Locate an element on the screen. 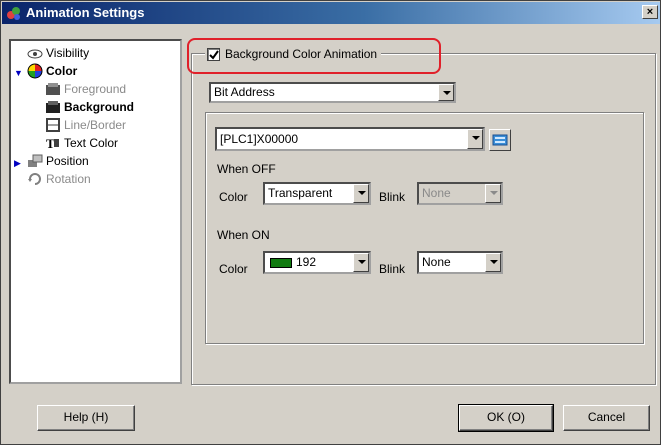  collapsed-arrow-icon: ▶ is located at coordinates (19, 163).